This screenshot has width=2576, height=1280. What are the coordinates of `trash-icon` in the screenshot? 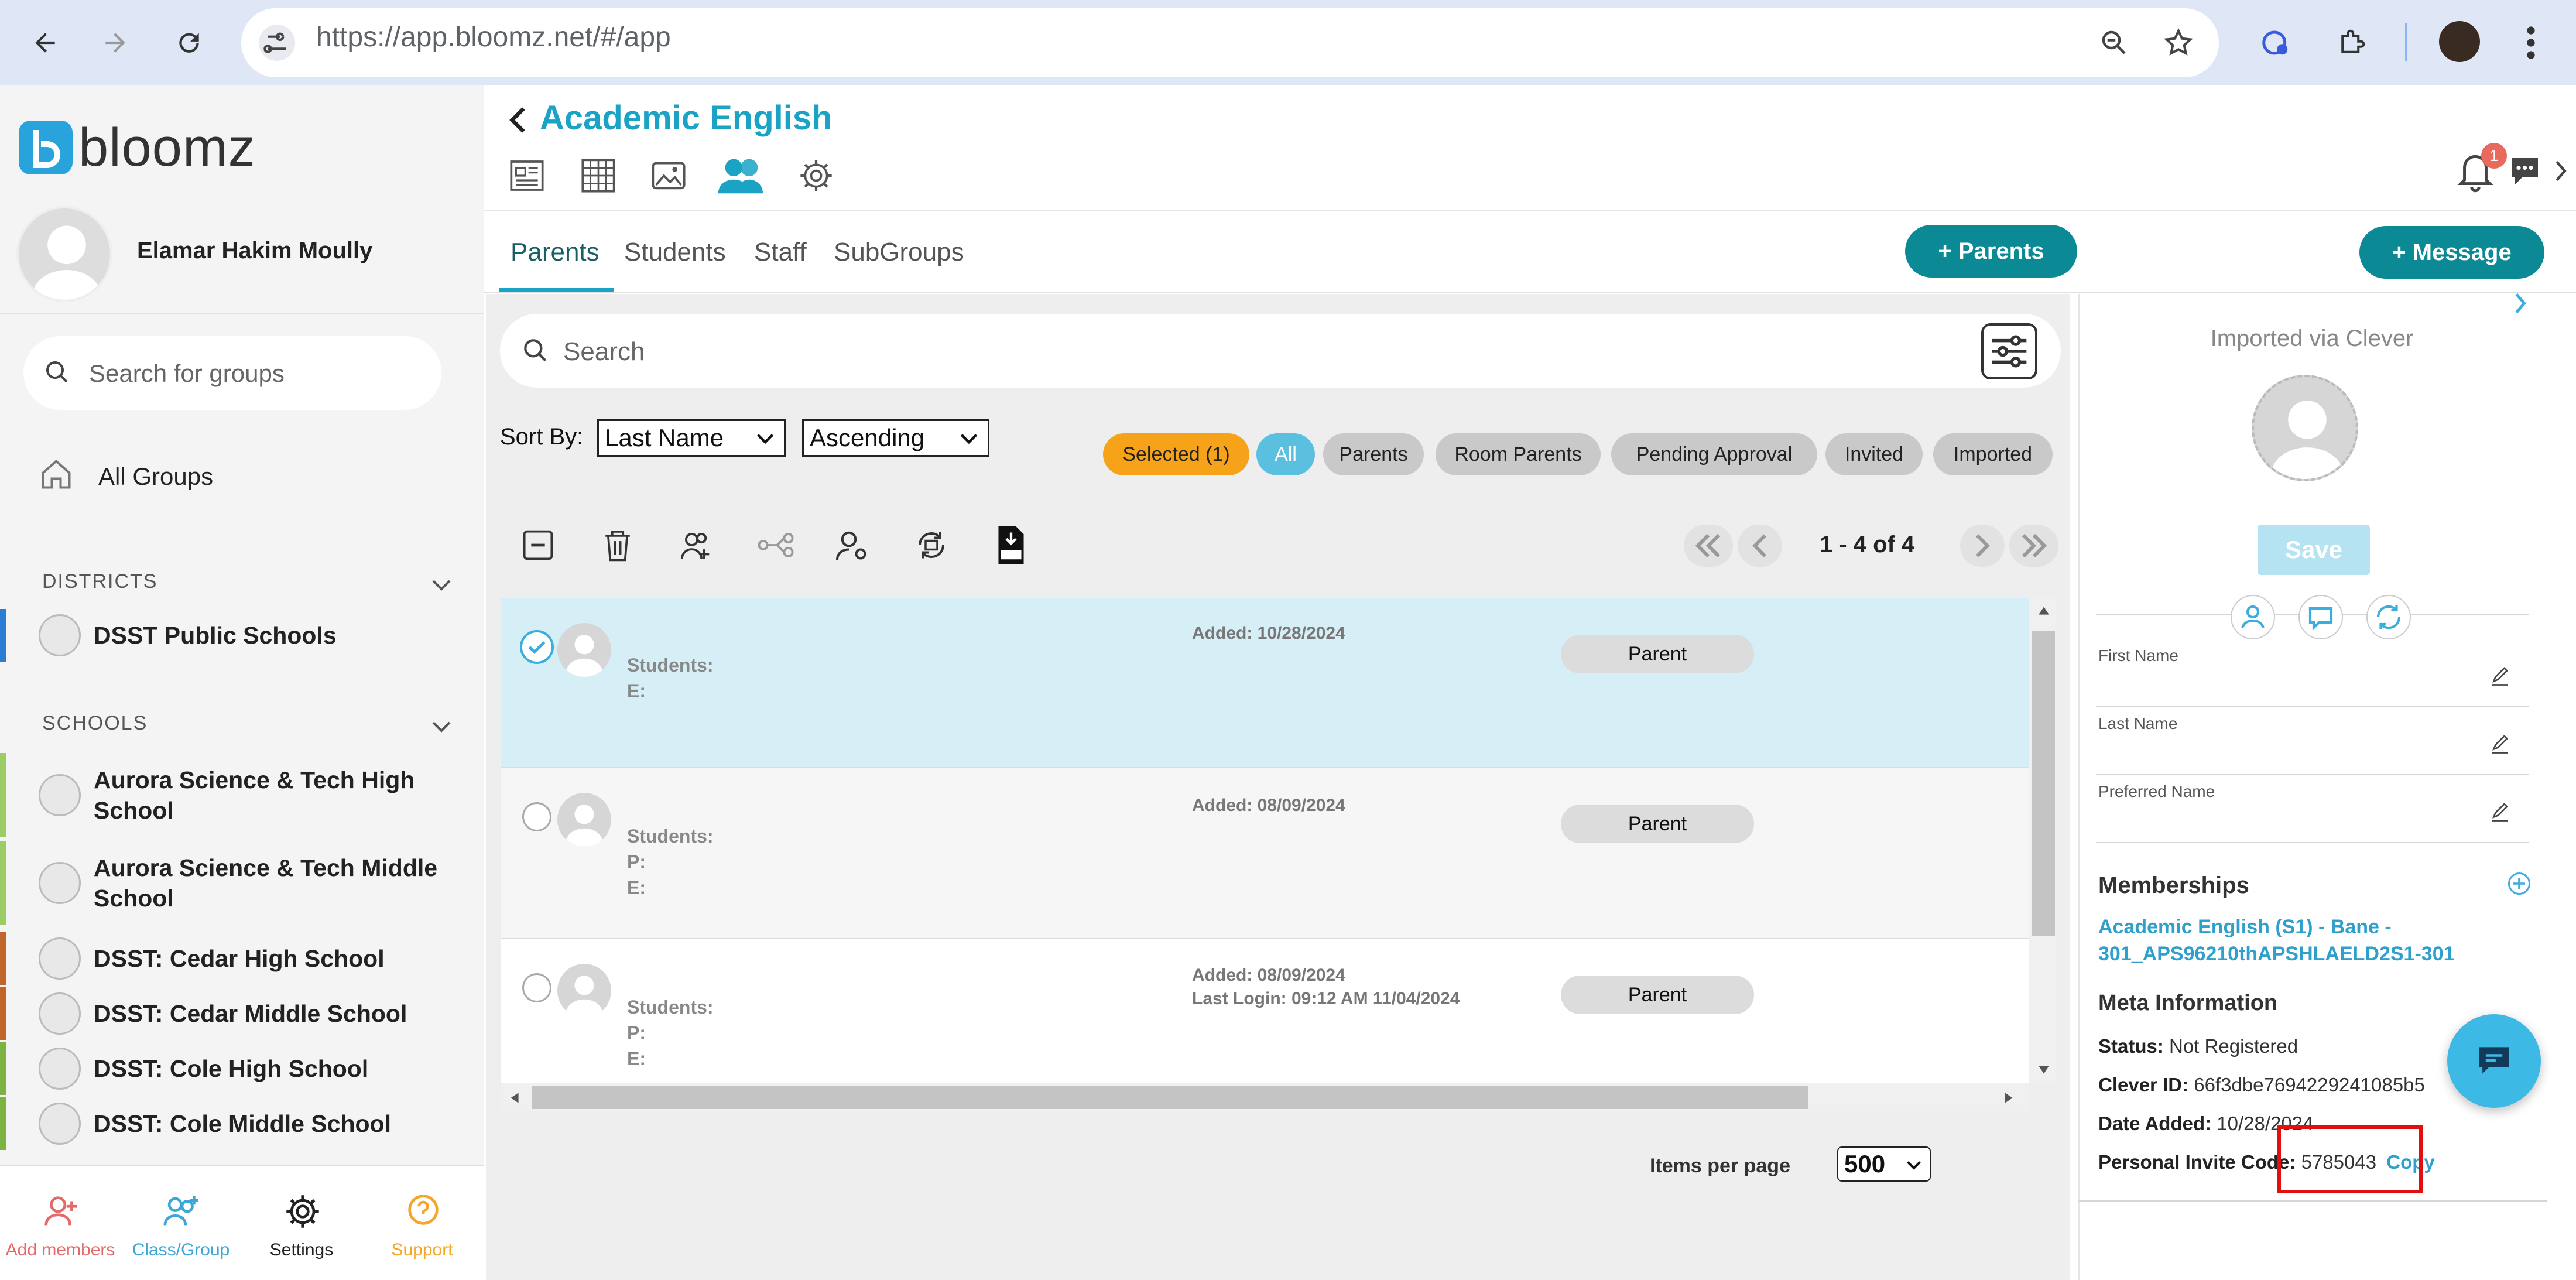 It's located at (617, 545).